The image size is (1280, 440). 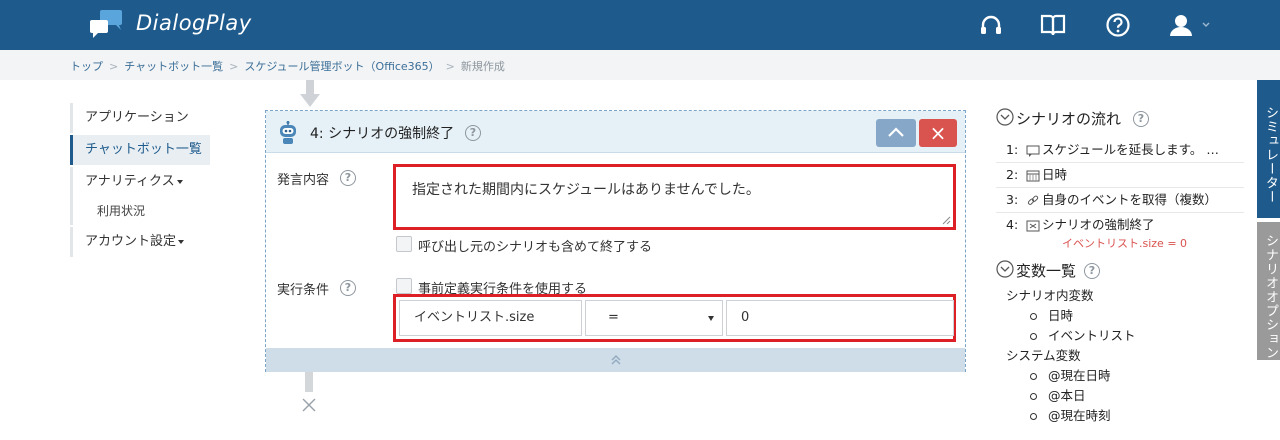 What do you see at coordinates (1268, 291) in the screenshot?
I see `tab-scenario-options: シナリオオプション` at bounding box center [1268, 291].